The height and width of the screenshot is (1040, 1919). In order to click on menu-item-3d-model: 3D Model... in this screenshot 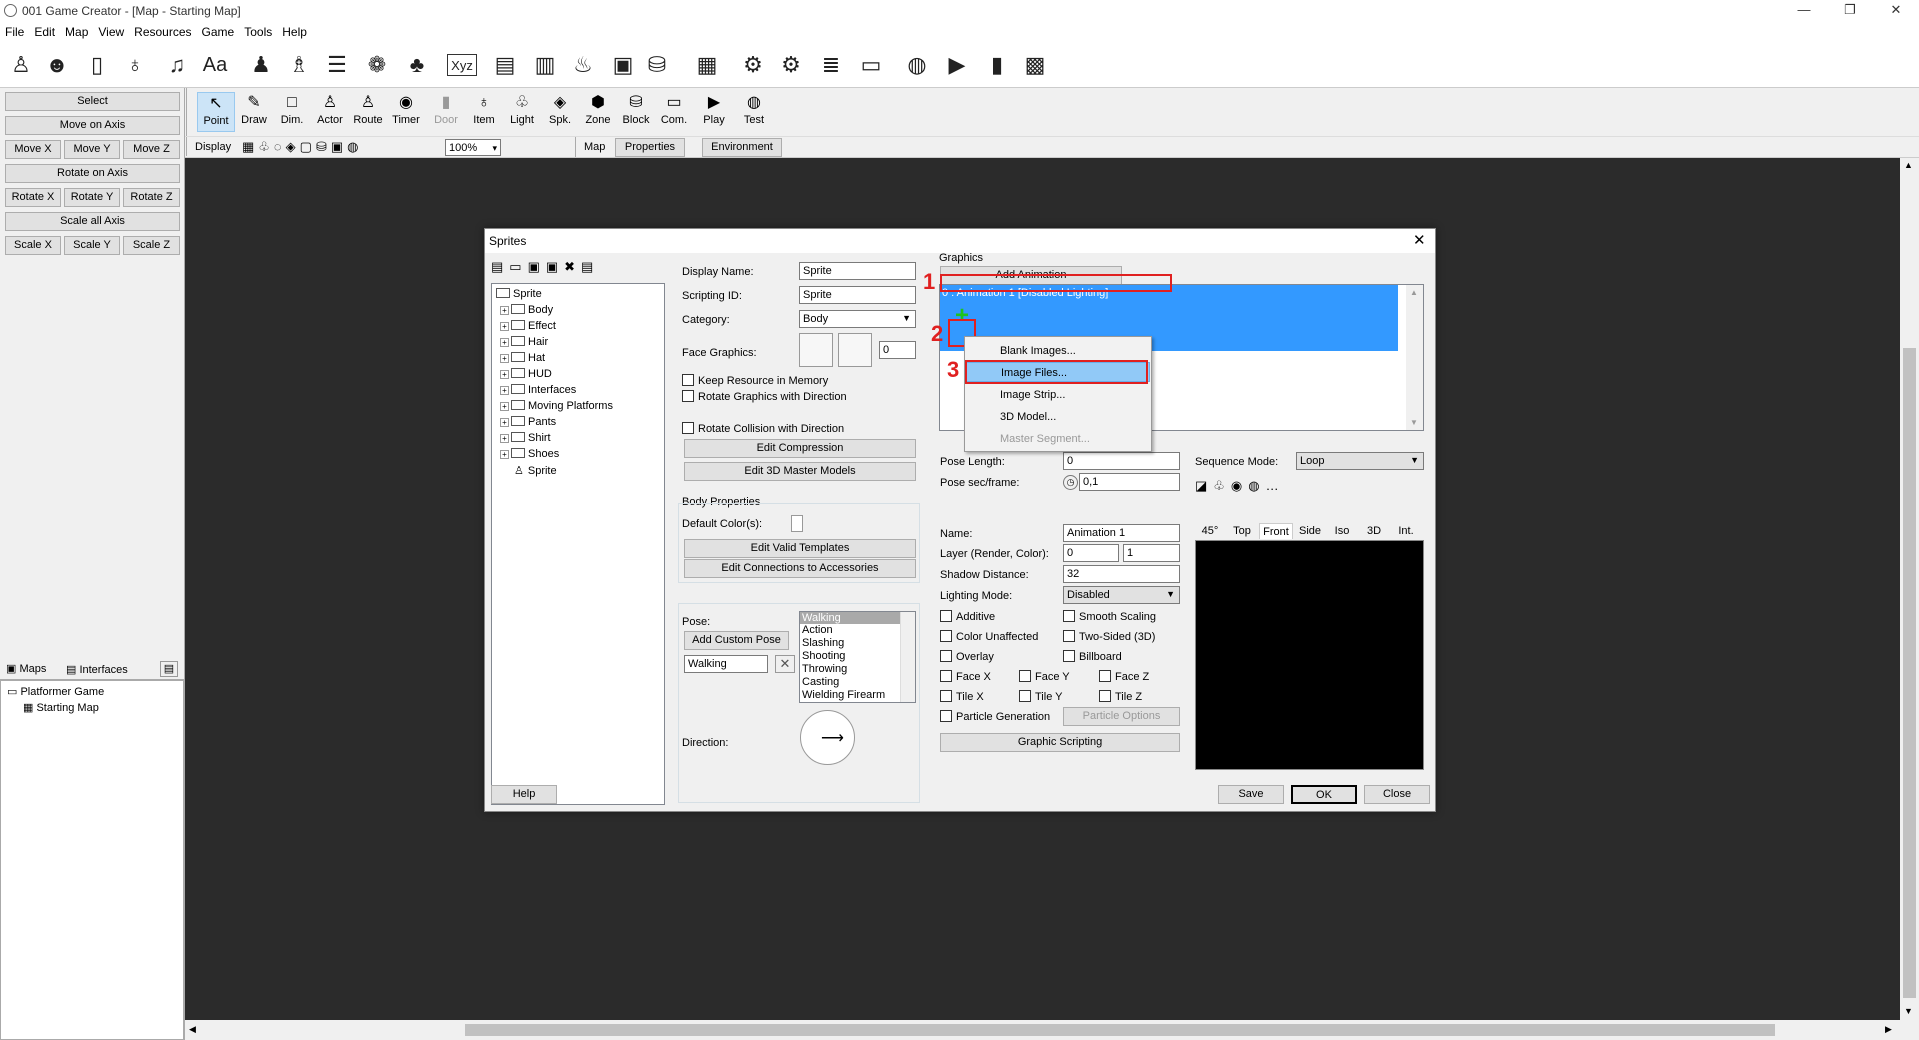, I will do `click(1058, 417)`.